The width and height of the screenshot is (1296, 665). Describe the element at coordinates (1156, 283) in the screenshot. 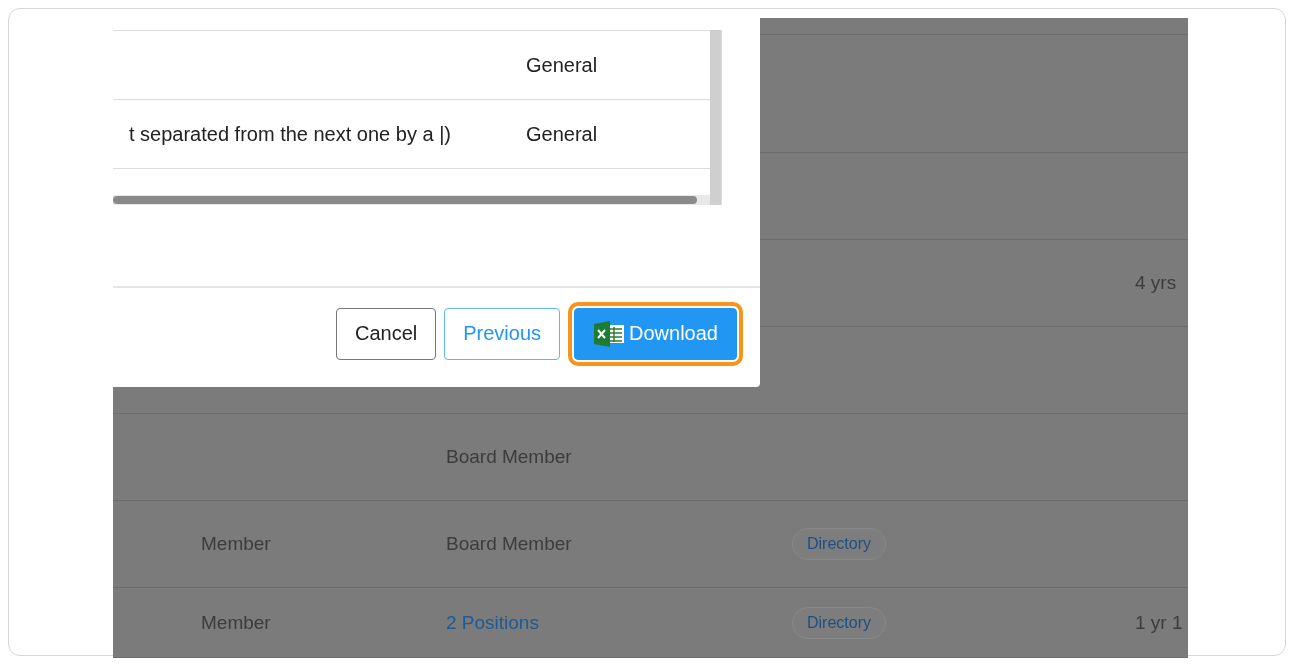

I see `table-cell: 4 yrs` at that location.